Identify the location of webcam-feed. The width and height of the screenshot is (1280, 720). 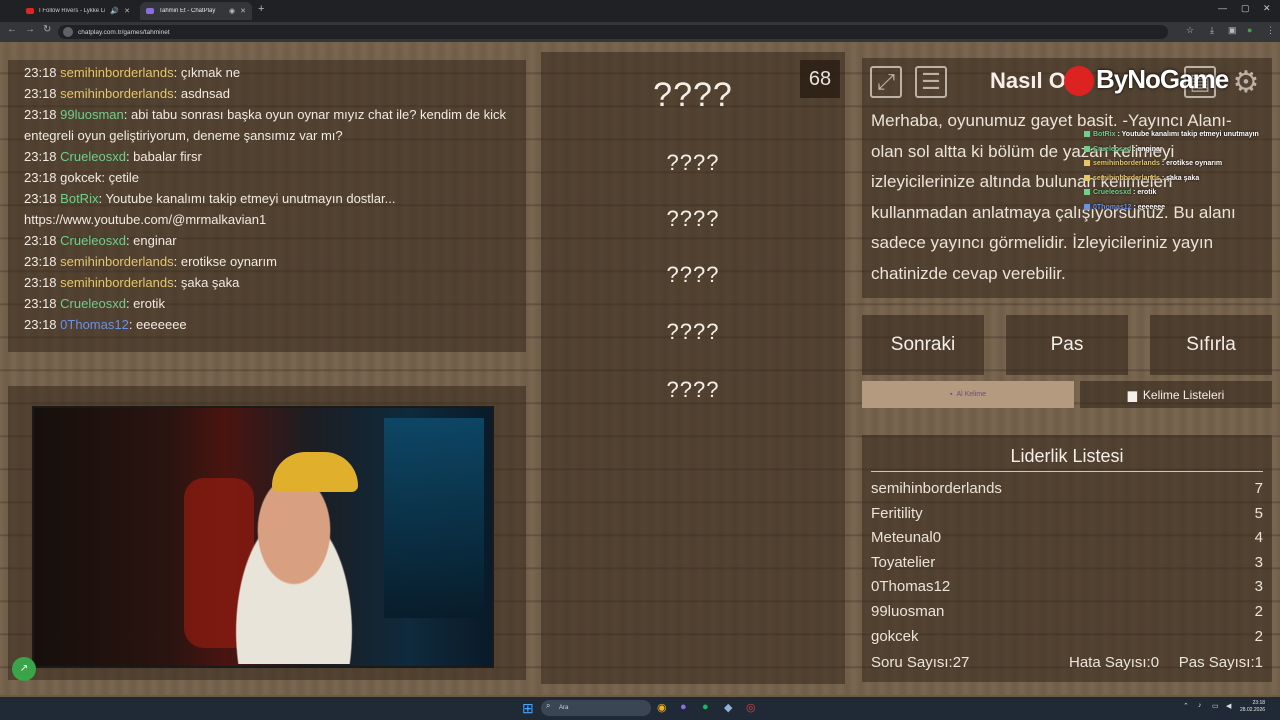
(263, 537).